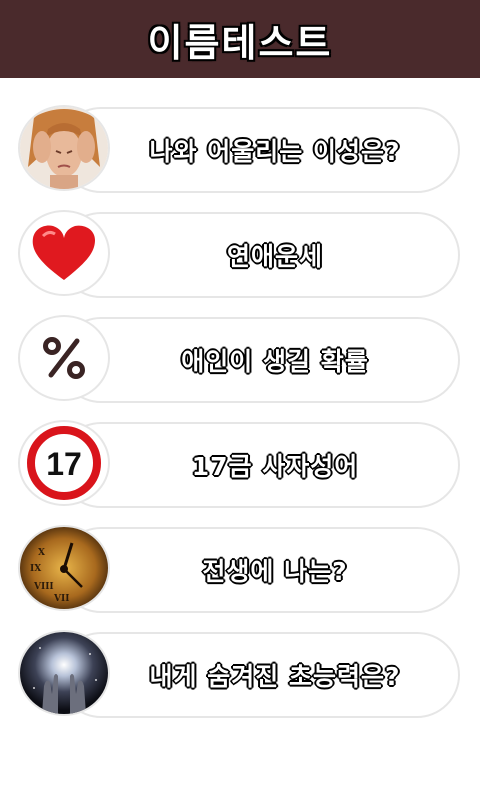 This screenshot has width=480, height=800. I want to click on age-17-sign-icon: 17, so click(64, 463).